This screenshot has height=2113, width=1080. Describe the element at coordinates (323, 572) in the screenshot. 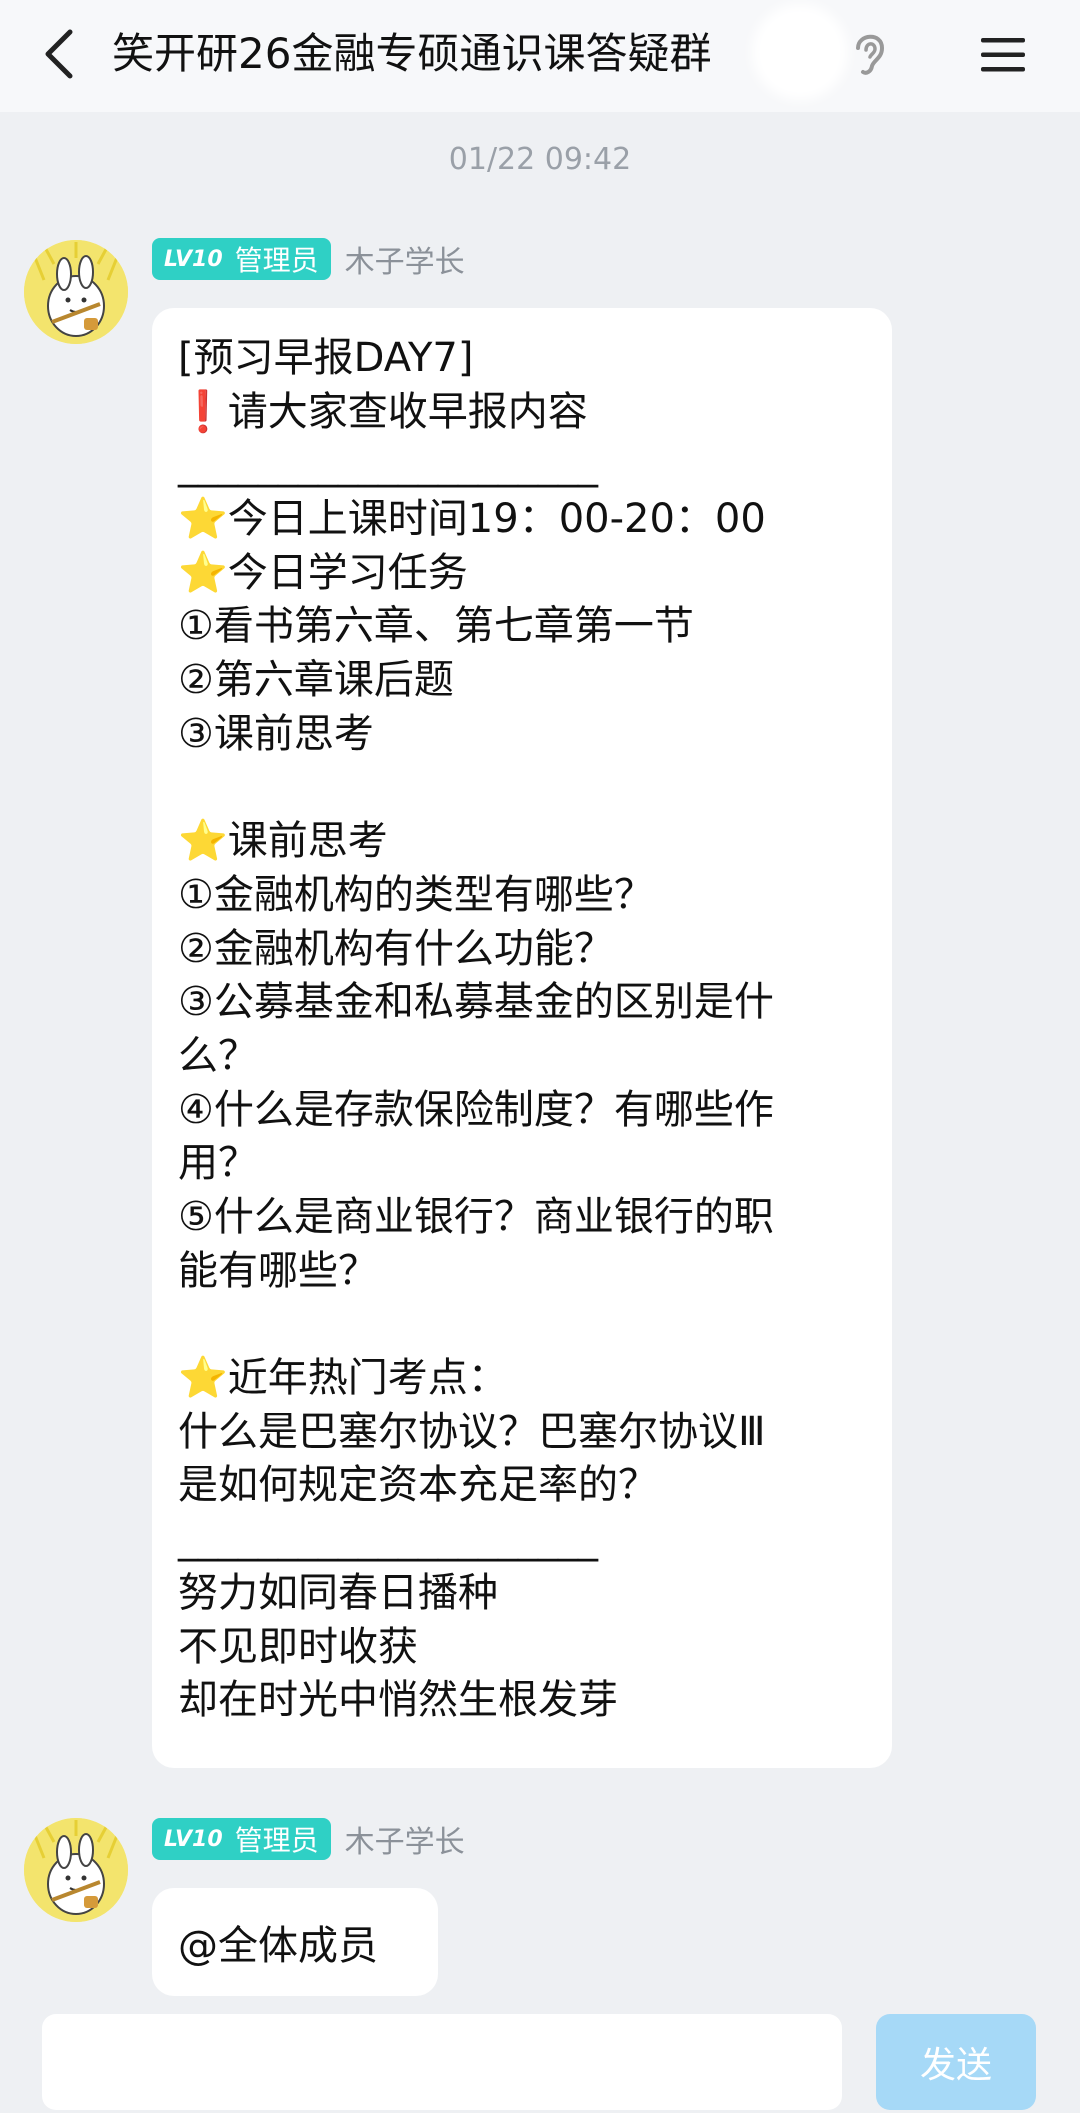

I see `message-line: ⭐今日学习任务` at that location.